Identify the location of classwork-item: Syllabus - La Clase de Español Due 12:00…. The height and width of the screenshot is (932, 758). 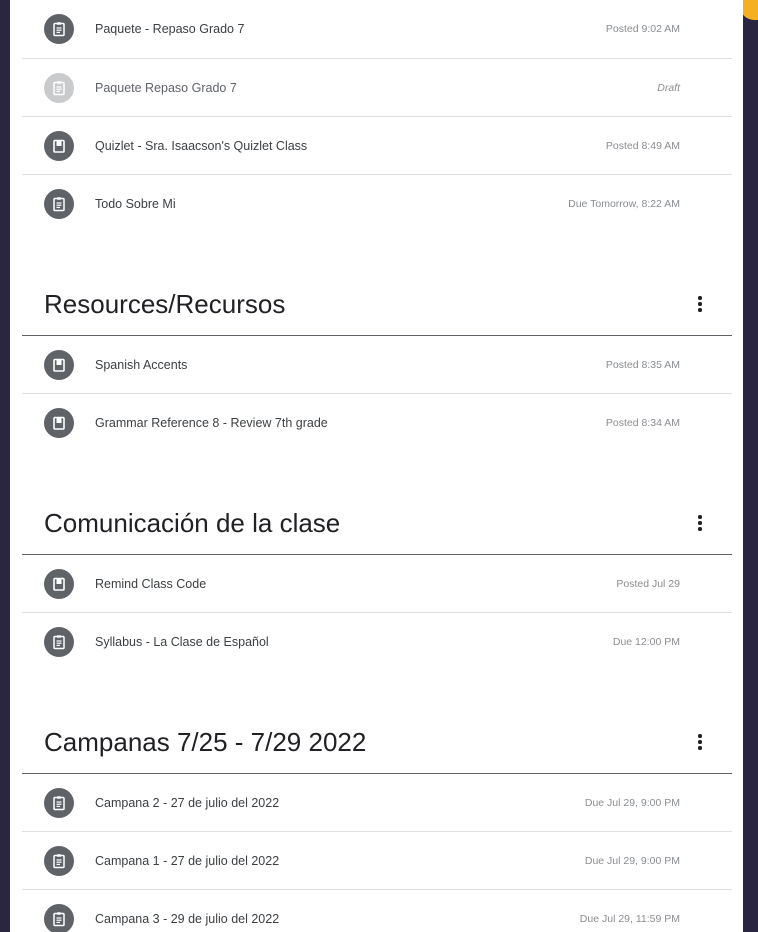
(377, 641).